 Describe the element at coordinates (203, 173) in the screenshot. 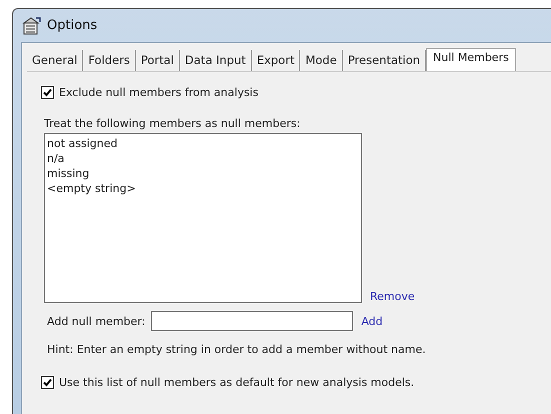

I see `list-item: missing` at that location.